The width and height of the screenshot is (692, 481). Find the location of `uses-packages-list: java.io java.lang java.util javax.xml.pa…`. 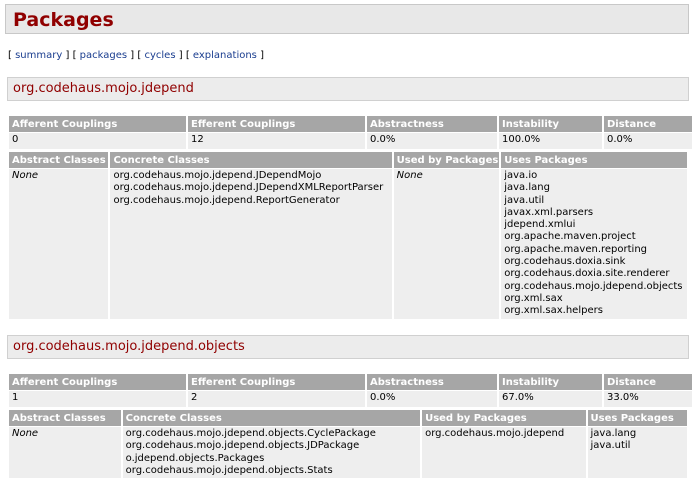

uses-packages-list: java.io java.lang java.util javax.xml.pa… is located at coordinates (594, 244).